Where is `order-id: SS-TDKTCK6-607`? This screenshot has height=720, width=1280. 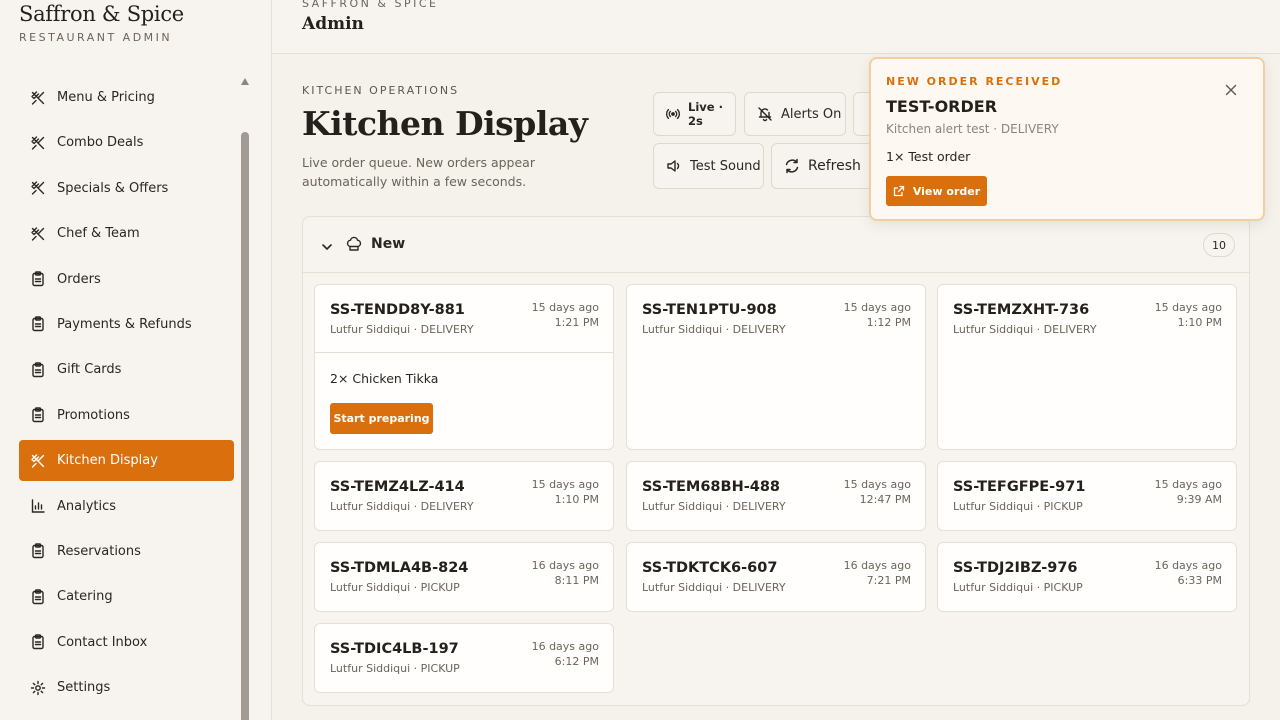 order-id: SS-TDKTCK6-607 is located at coordinates (710, 568).